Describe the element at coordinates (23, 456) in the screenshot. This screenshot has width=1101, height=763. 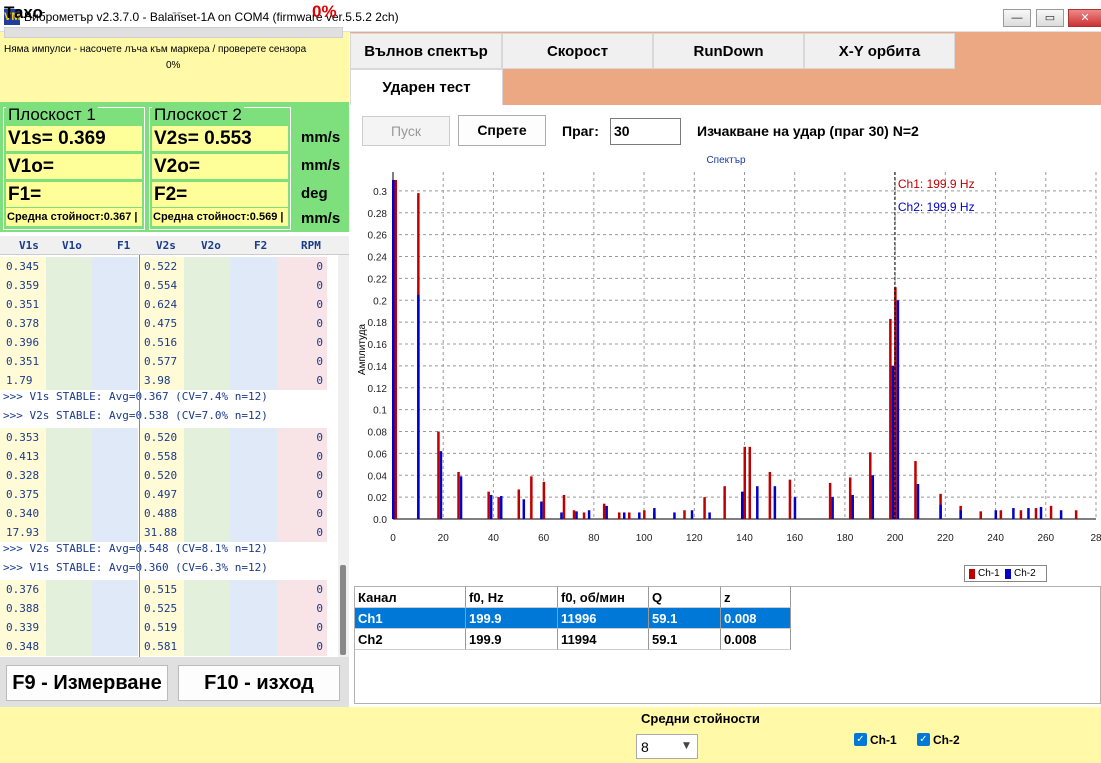
I see `grid-cell-v1s: 0.413` at that location.